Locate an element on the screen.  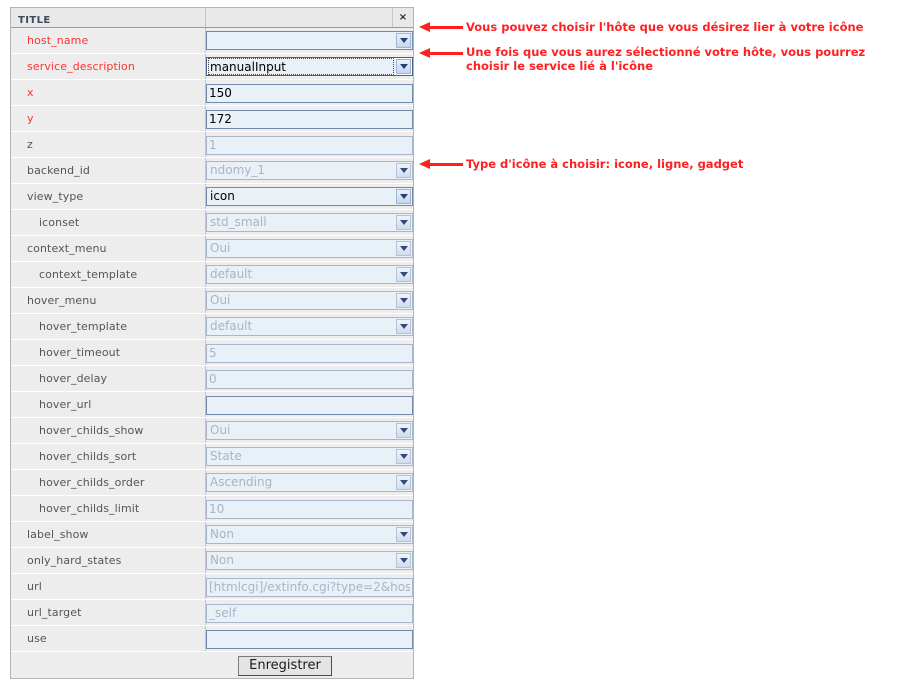
close-button: × is located at coordinates (402, 18).